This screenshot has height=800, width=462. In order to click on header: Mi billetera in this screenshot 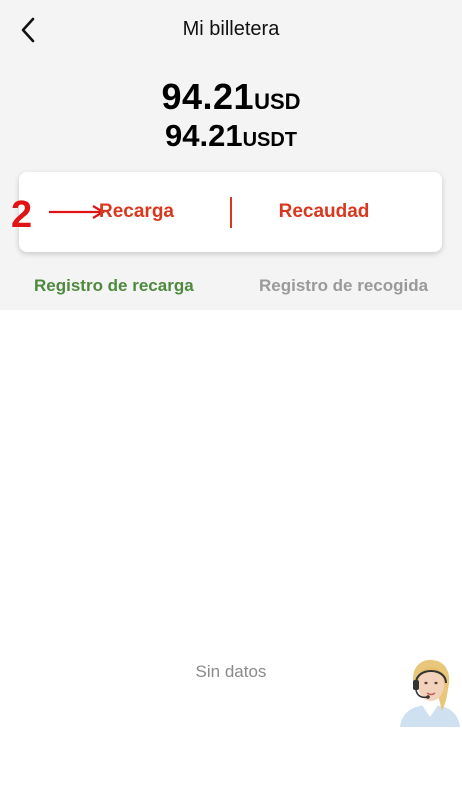, I will do `click(231, 32)`.